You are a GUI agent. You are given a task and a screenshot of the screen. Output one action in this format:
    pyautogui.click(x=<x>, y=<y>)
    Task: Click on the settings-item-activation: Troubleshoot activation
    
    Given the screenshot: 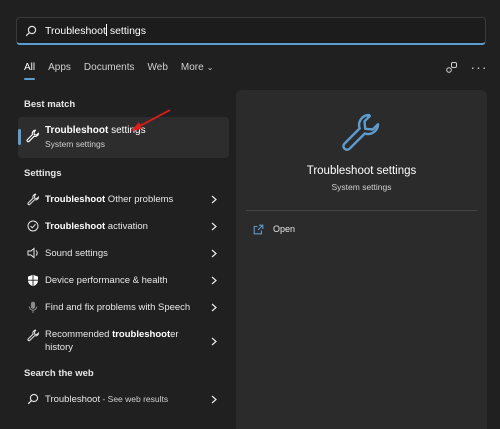 What is the action you would take?
    pyautogui.click(x=123, y=226)
    